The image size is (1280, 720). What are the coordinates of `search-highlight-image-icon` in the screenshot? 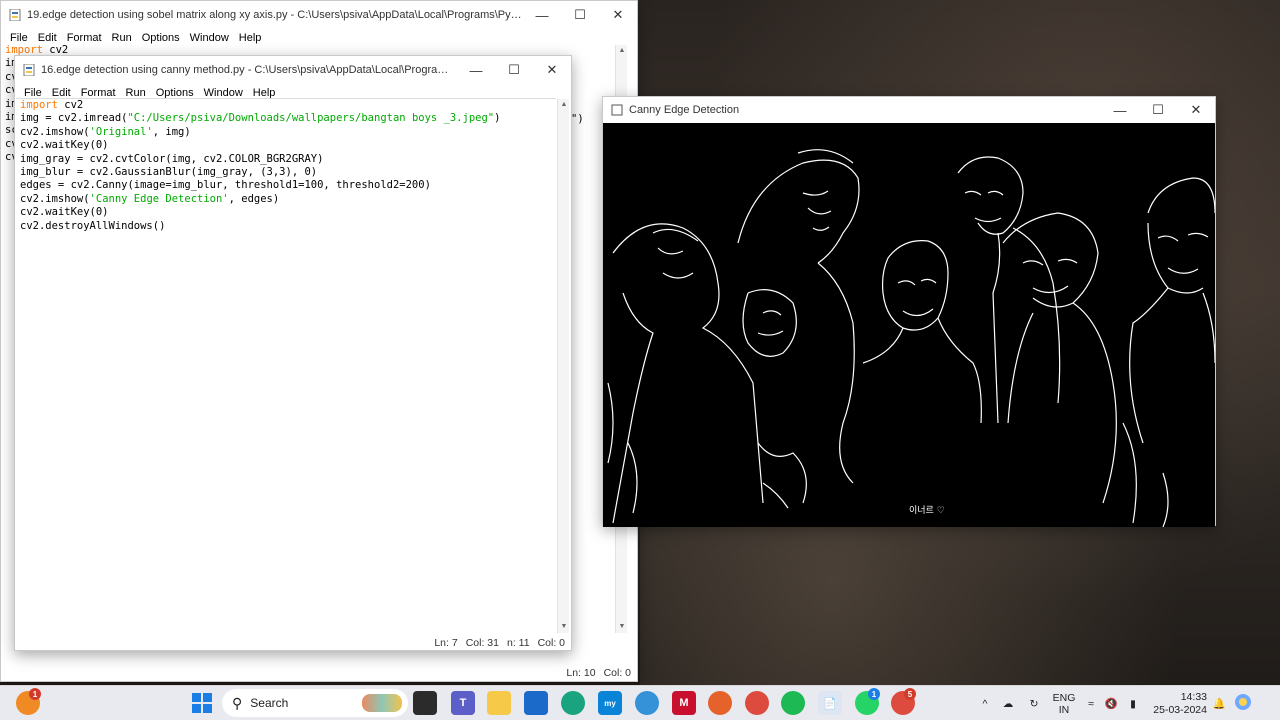 It's located at (382, 703).